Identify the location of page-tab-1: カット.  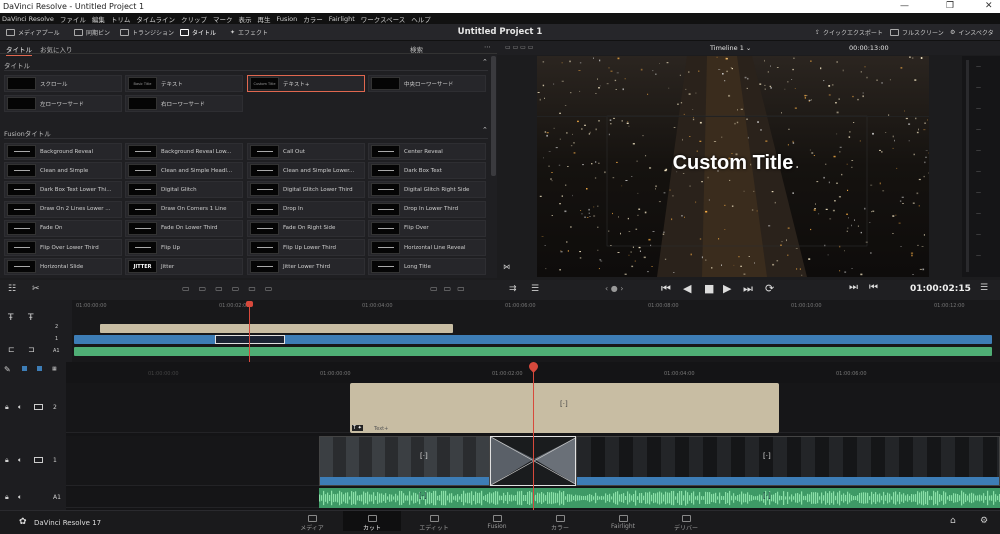
(372, 521).